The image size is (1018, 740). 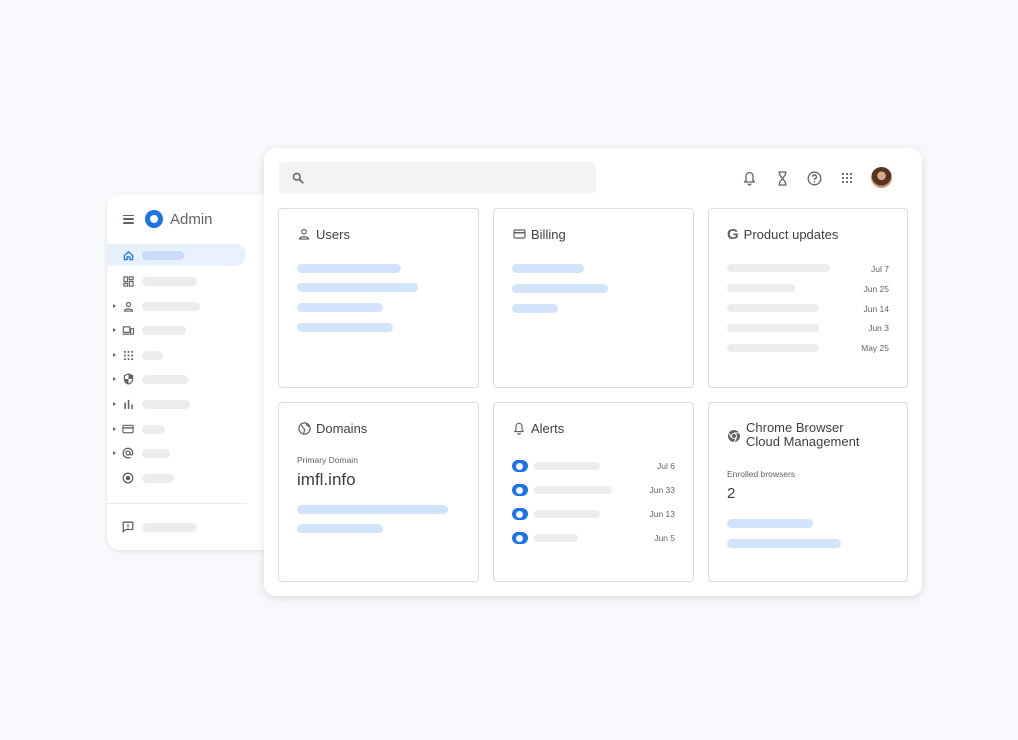 What do you see at coordinates (875, 348) in the screenshot?
I see `update-date: May 25` at bounding box center [875, 348].